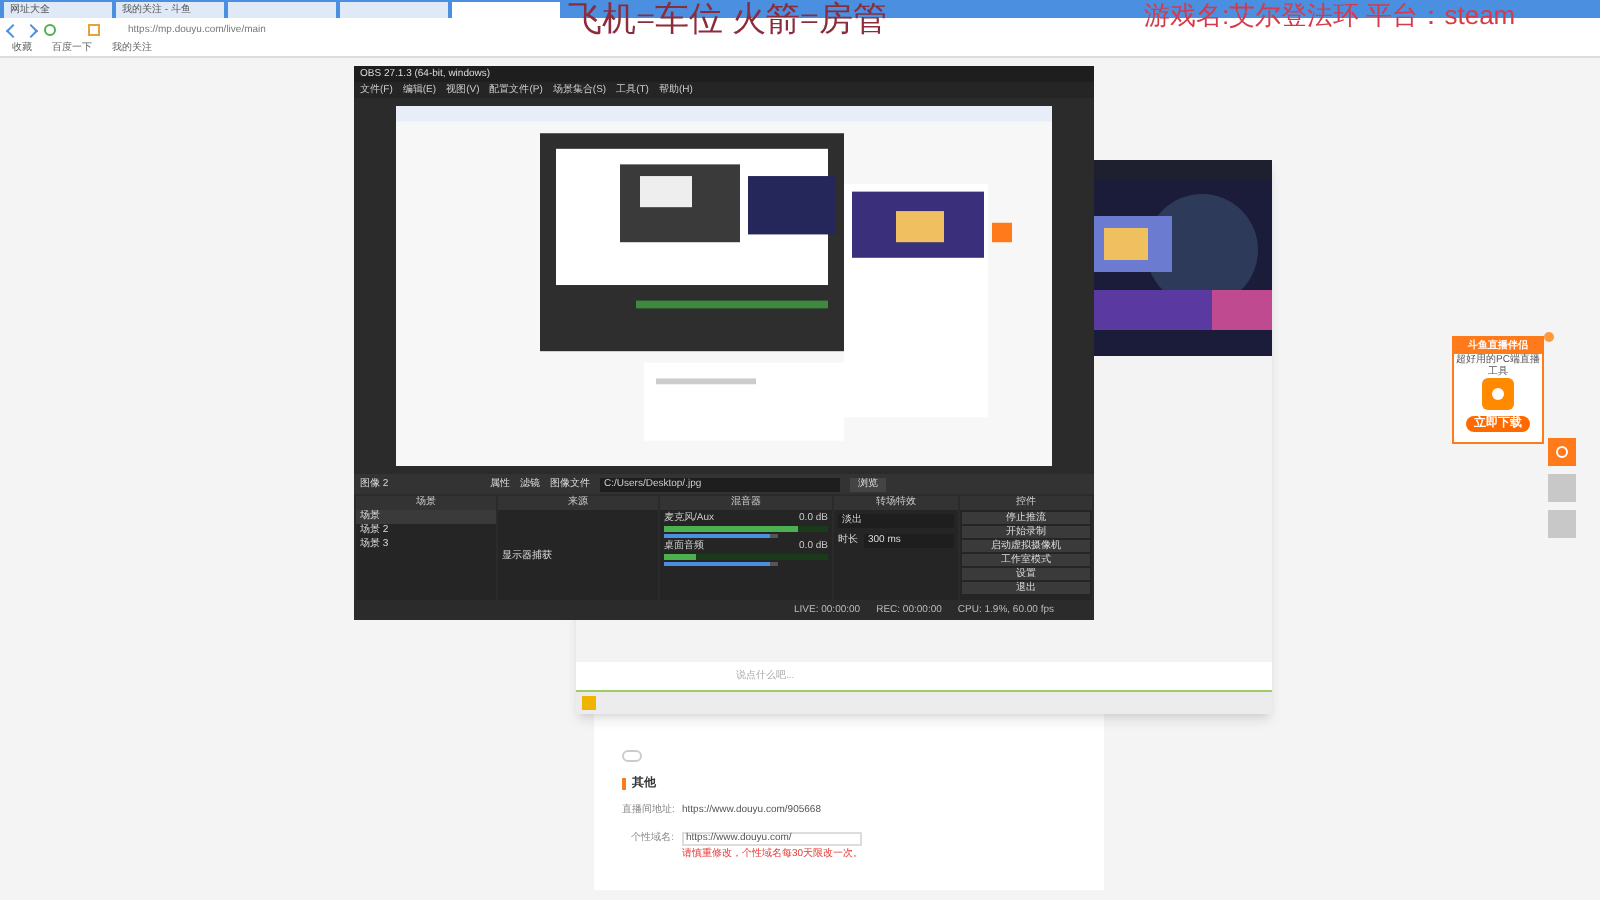  What do you see at coordinates (632, 756) in the screenshot?
I see `toggle-switch` at bounding box center [632, 756].